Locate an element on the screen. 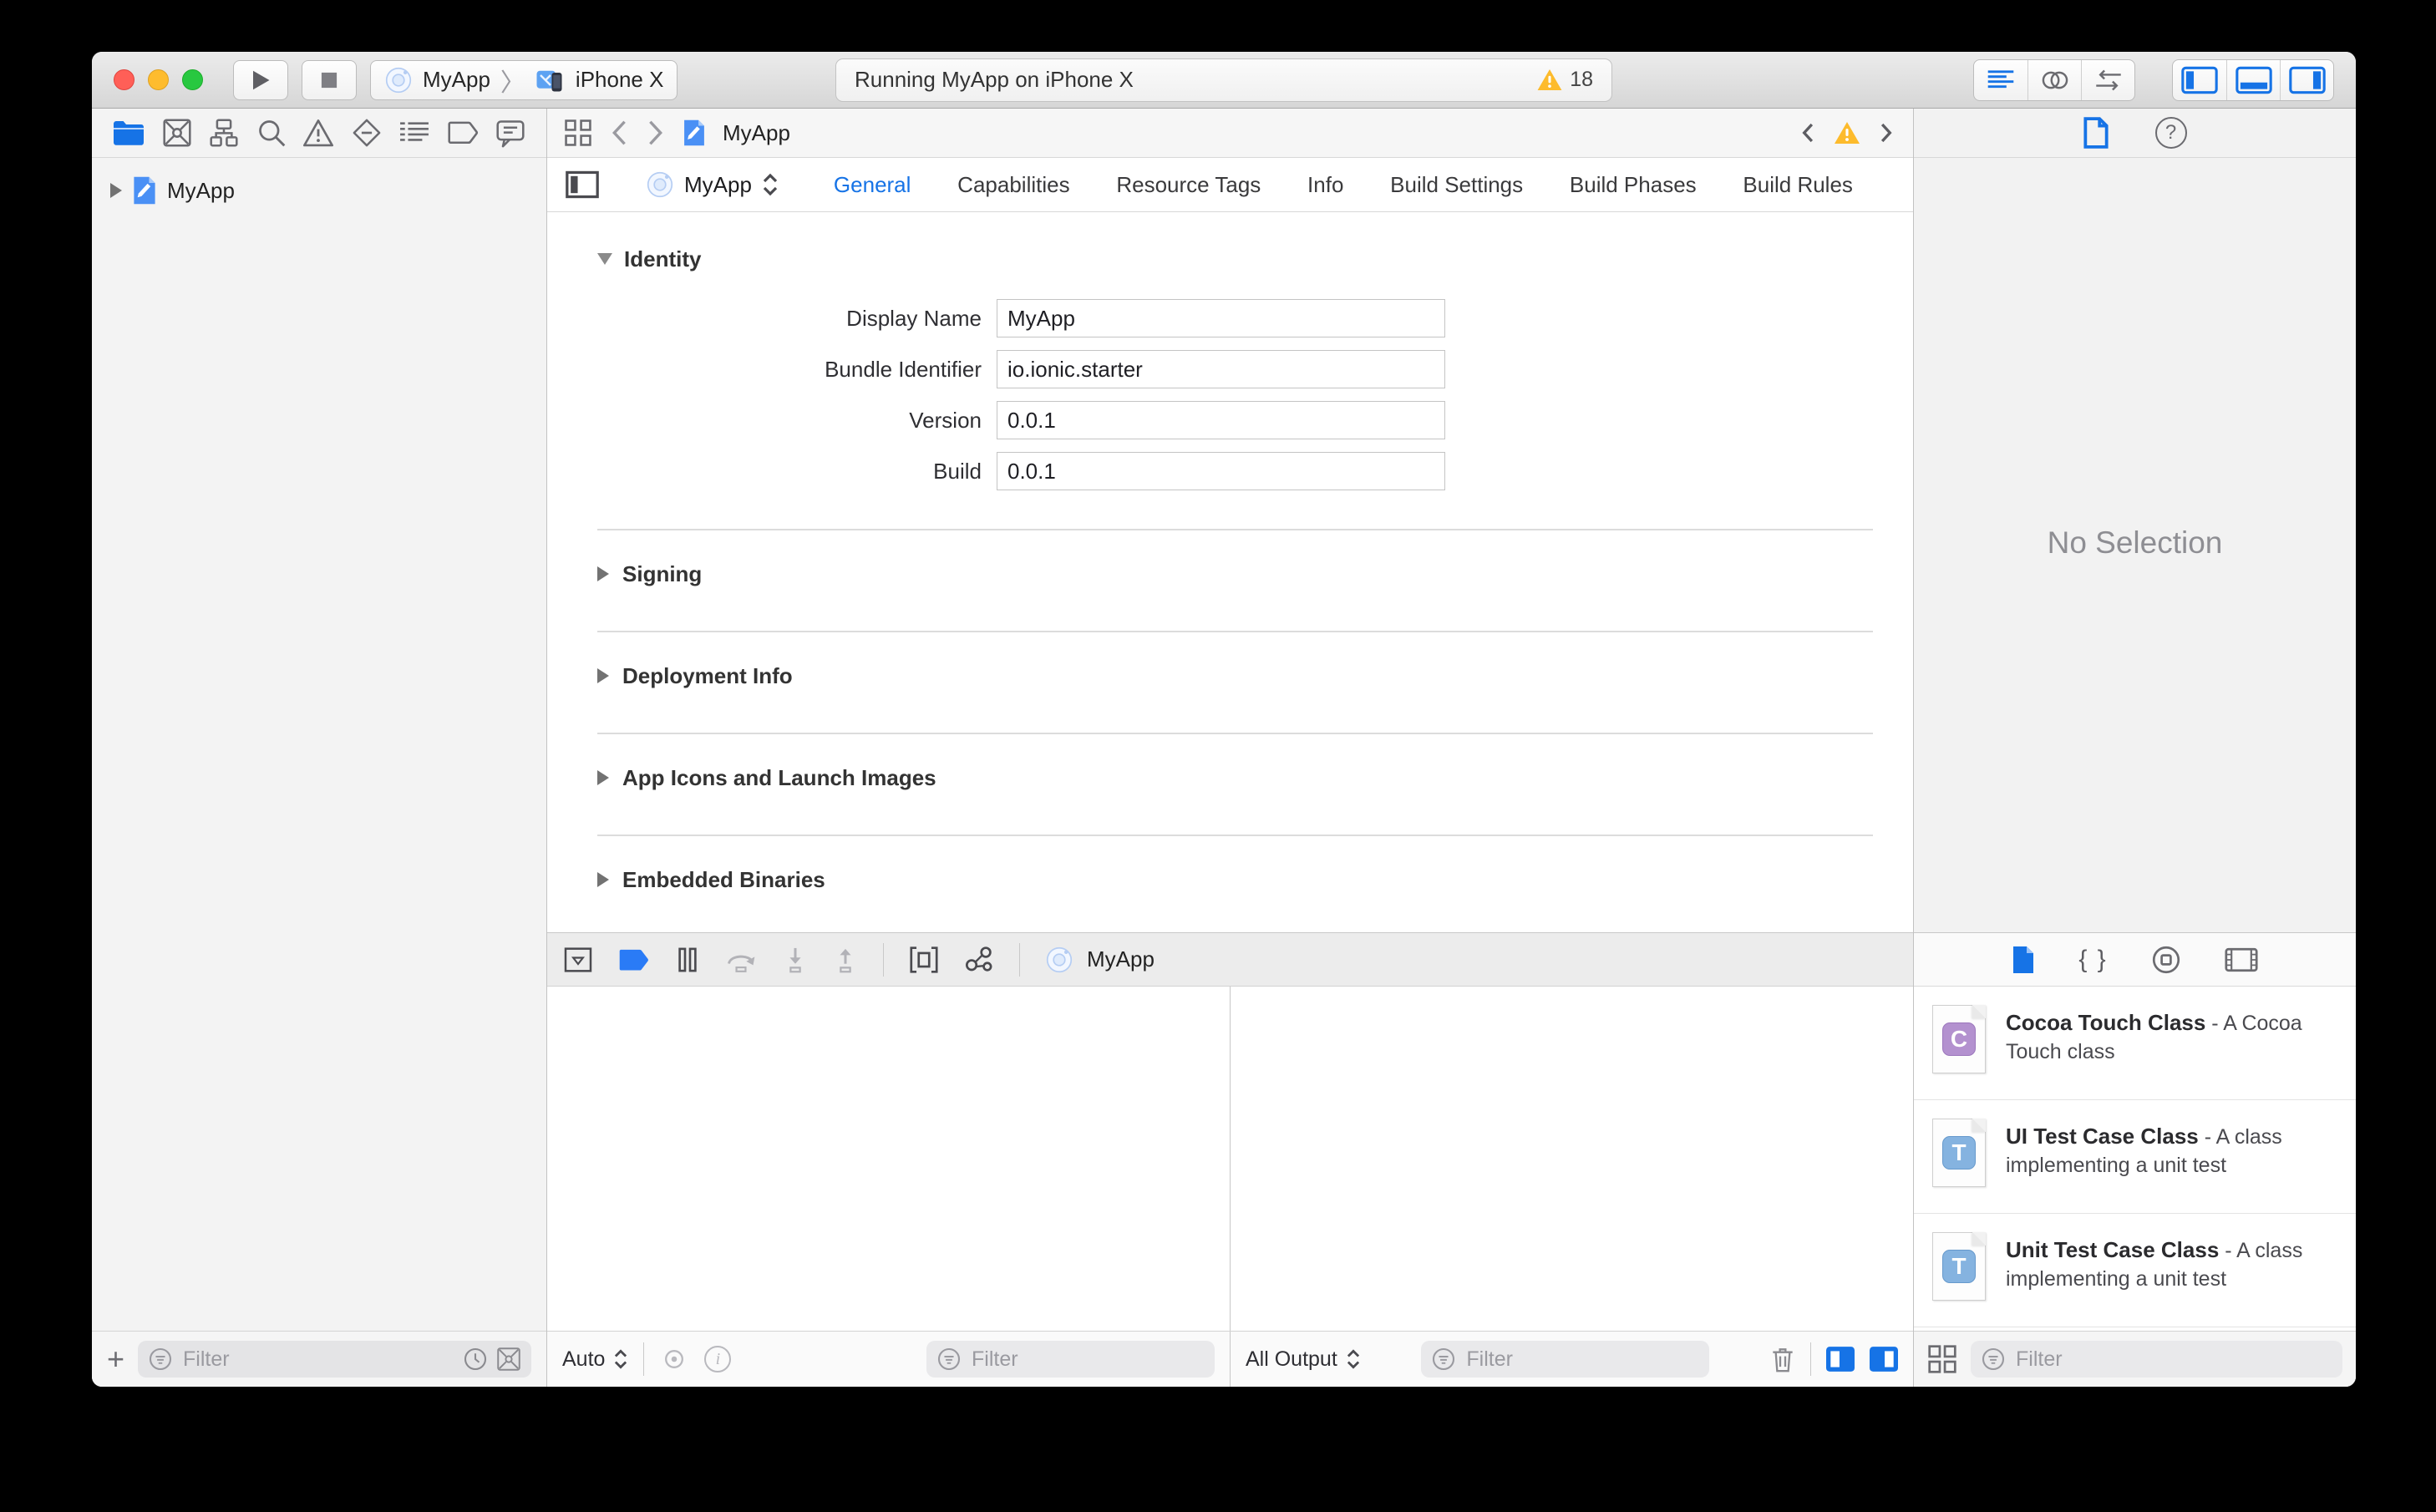  disclosure-open-icon is located at coordinates (604, 259).